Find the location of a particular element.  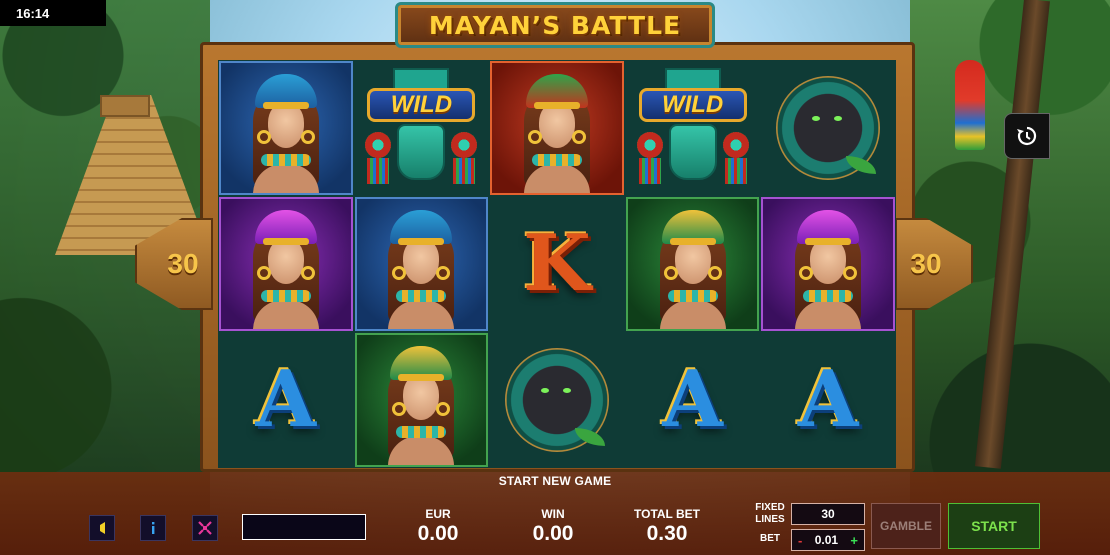

symbol-woman-red is located at coordinates (557, 130).